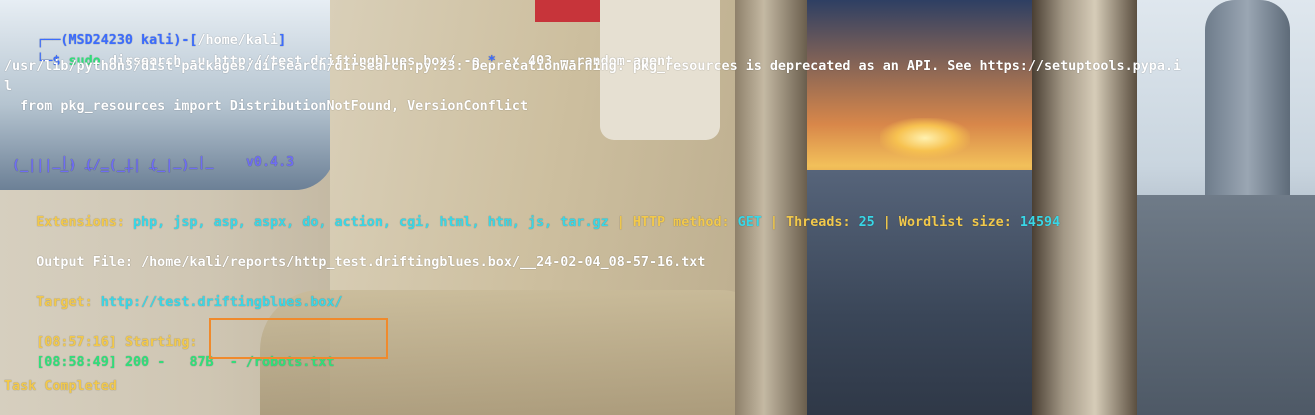  What do you see at coordinates (270, 162) in the screenshot?
I see `banner-version: v0.4.3` at bounding box center [270, 162].